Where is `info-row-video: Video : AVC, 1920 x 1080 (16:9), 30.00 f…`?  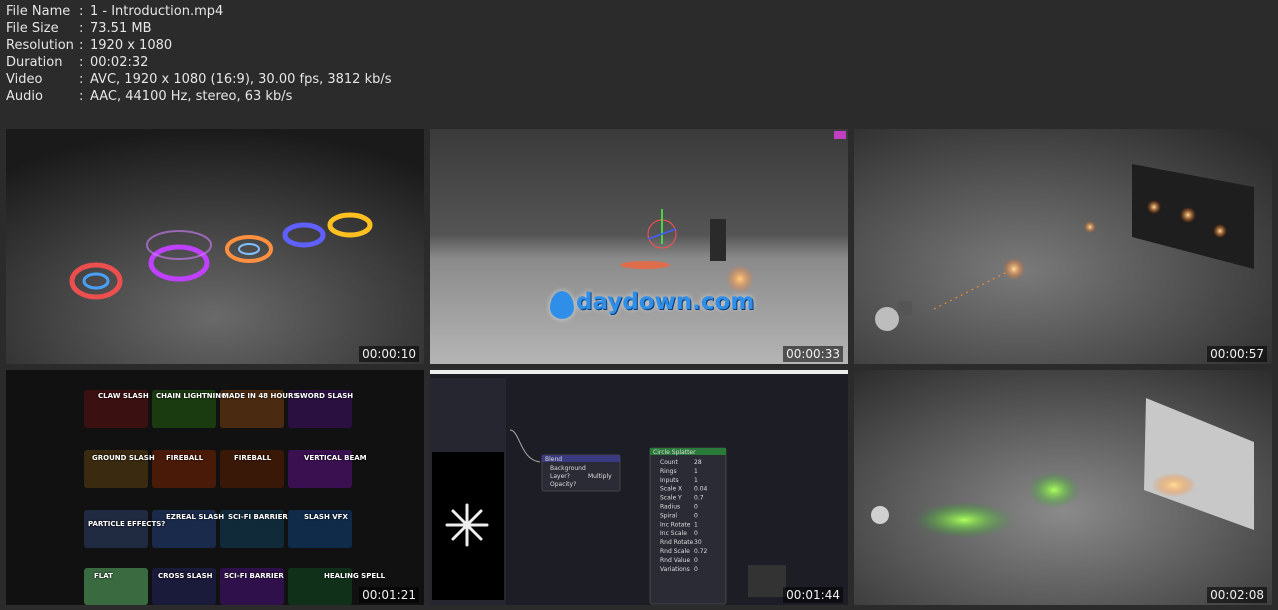
info-row-video: Video : AVC, 1920 x 1080 (16:9), 30.00 f… is located at coordinates (199, 79).